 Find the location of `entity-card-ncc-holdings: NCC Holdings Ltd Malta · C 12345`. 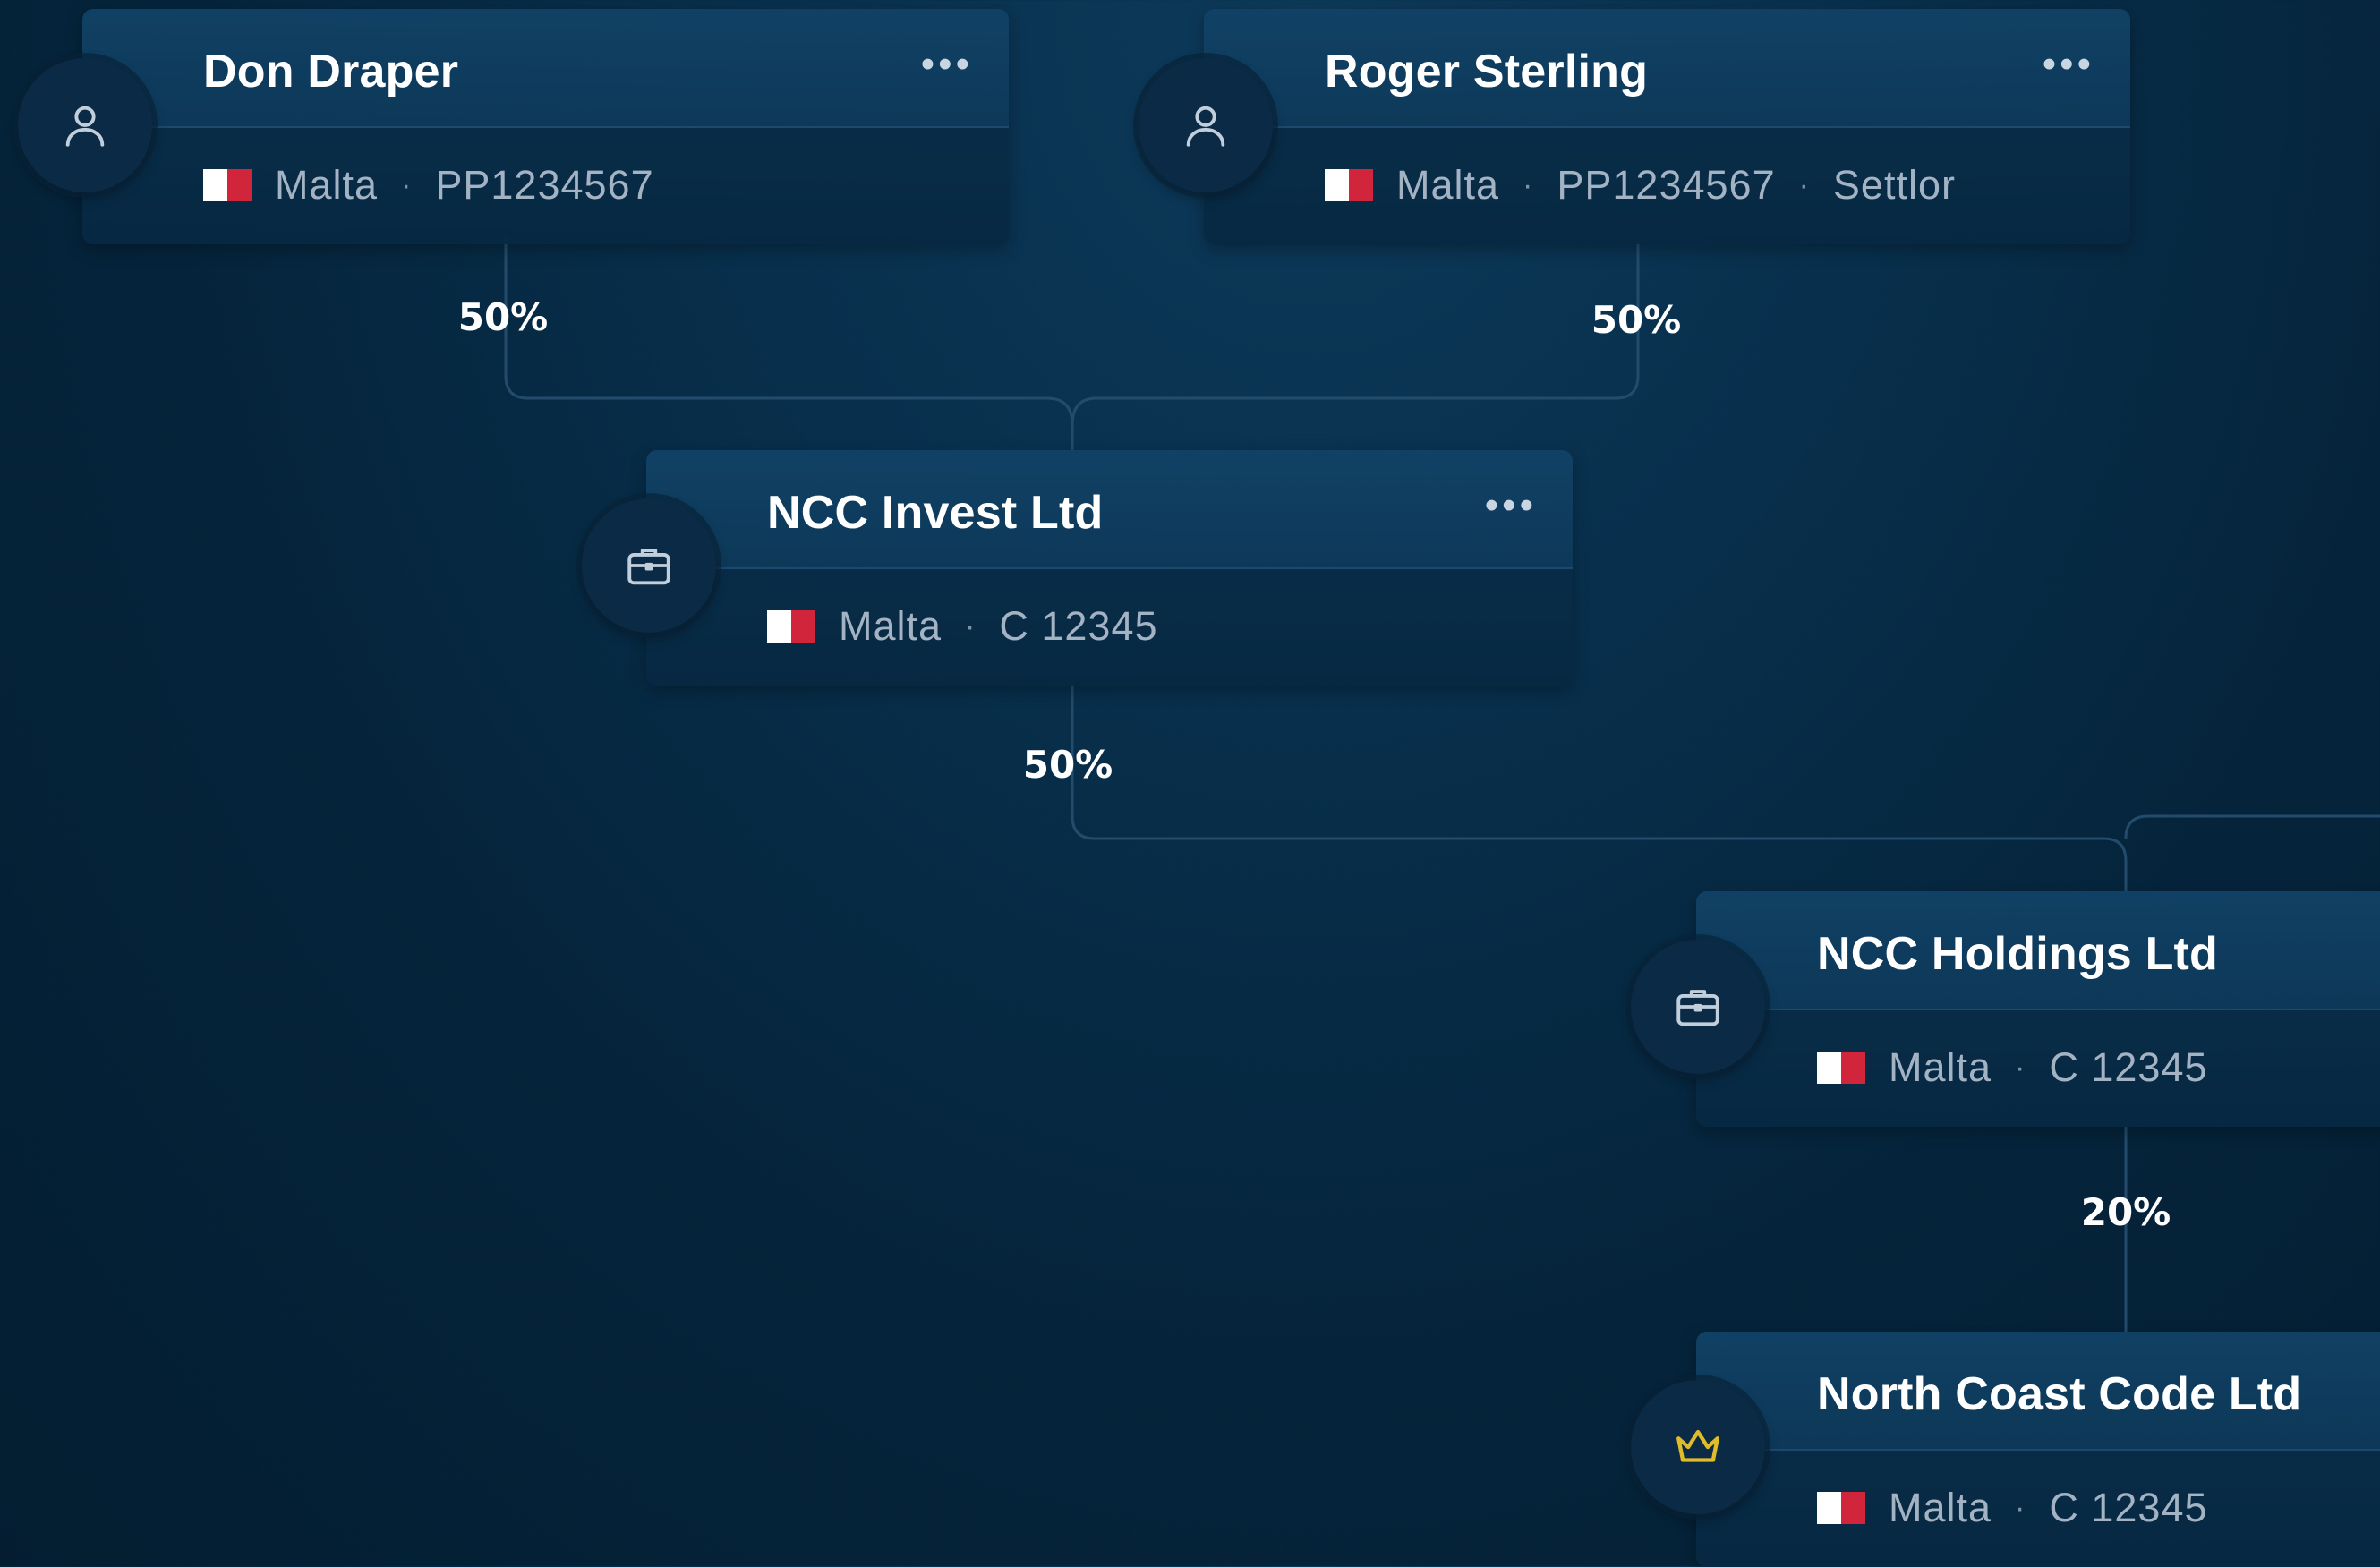

entity-card-ncc-holdings: NCC Holdings Ltd Malta · C 12345 is located at coordinates (2038, 1009).